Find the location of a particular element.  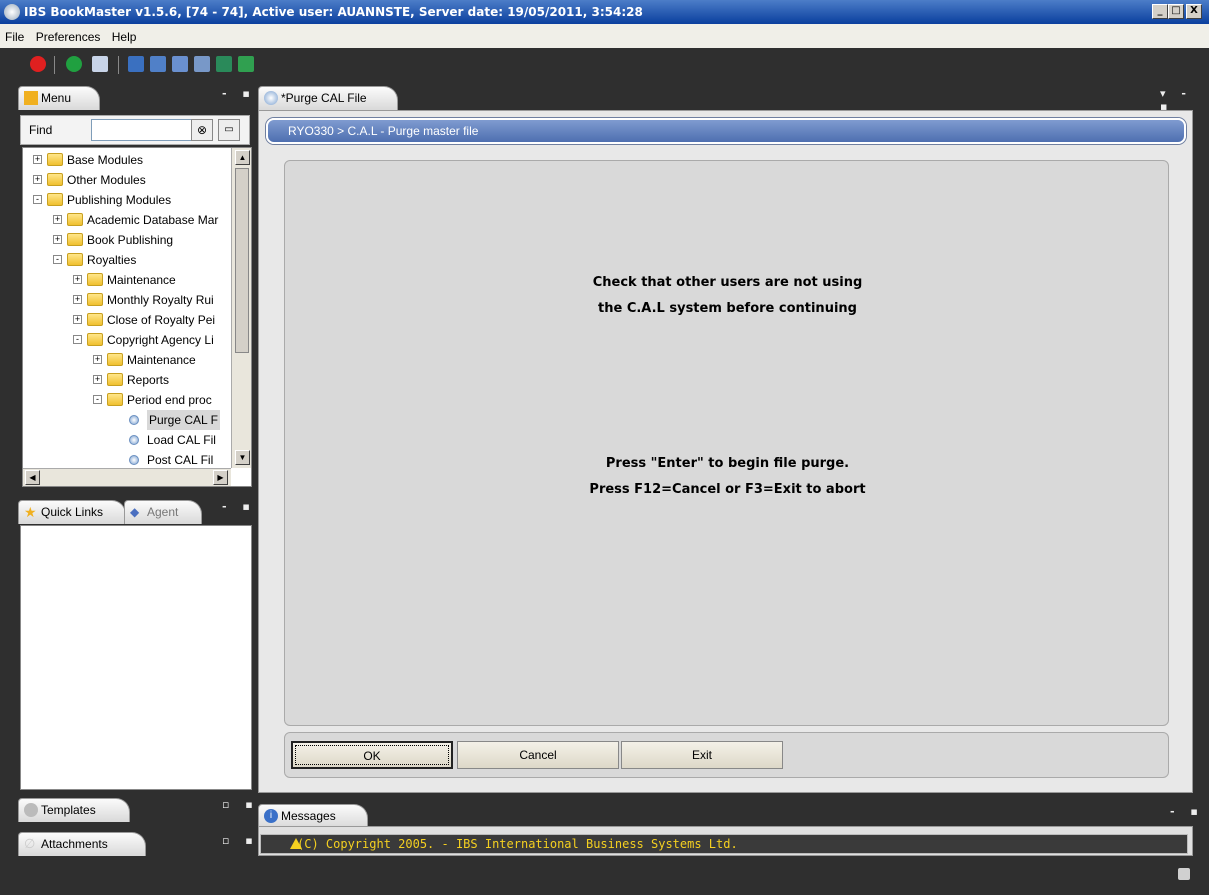

tree-item: + Monthly Royalty Rui is located at coordinates (128, 300).